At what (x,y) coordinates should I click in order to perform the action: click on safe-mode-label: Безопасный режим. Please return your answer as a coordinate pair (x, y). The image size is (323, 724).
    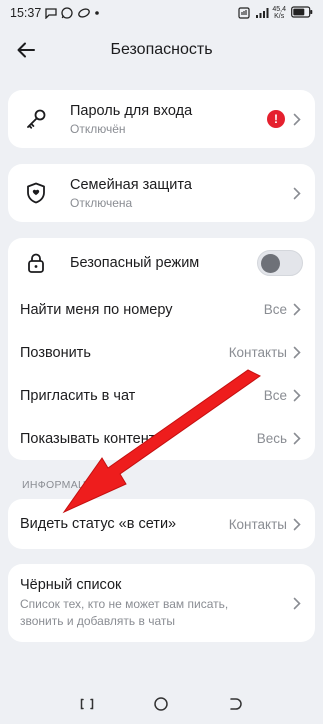
    Looking at the image, I should click on (135, 263).